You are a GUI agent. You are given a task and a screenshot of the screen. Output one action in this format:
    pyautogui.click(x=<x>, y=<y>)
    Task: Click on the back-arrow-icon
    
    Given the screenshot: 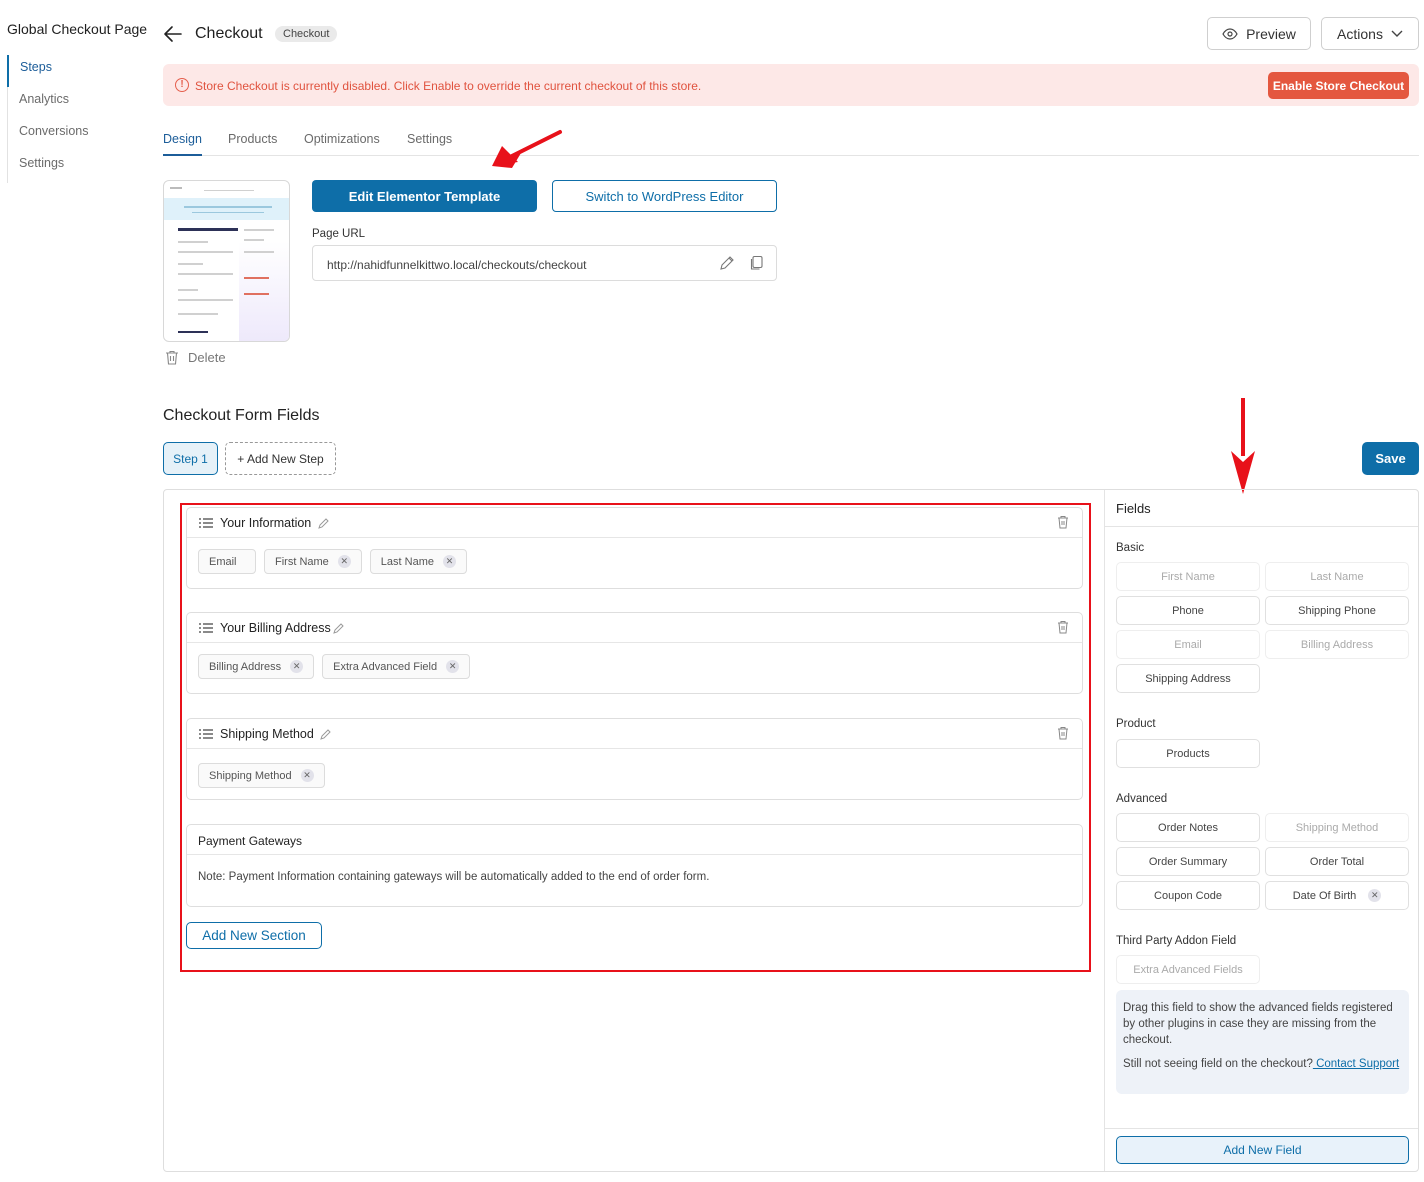 What is the action you would take?
    pyautogui.click(x=173, y=34)
    